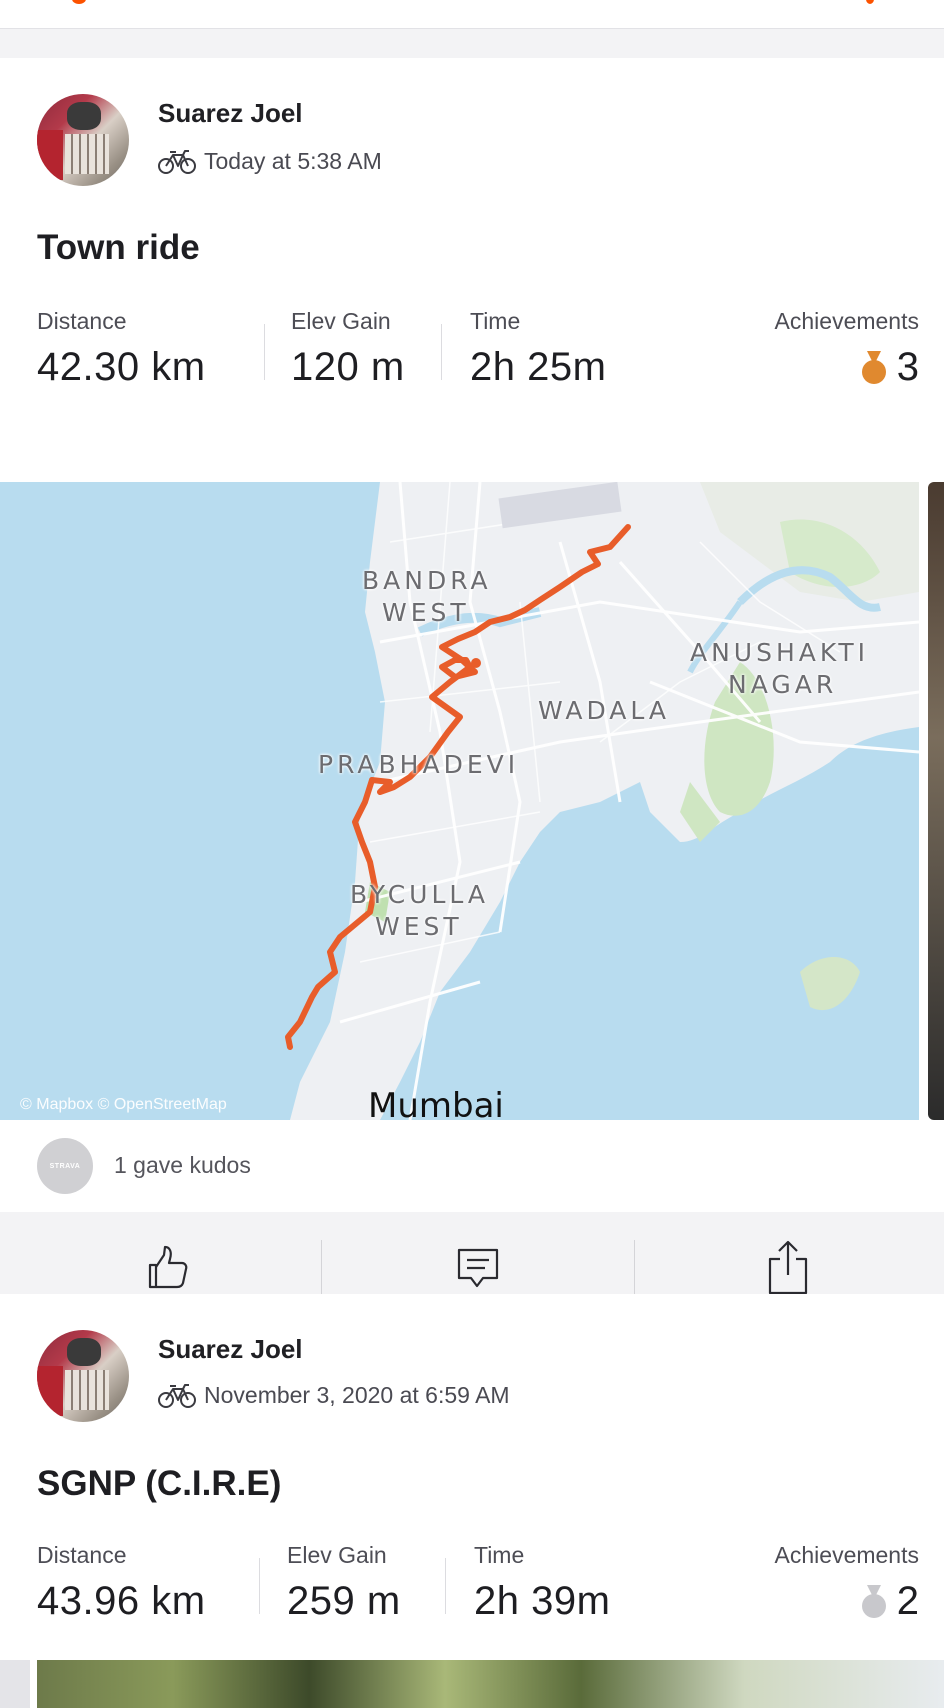  Describe the element at coordinates (118, 248) in the screenshot. I see `activity-title: Town ride` at that location.